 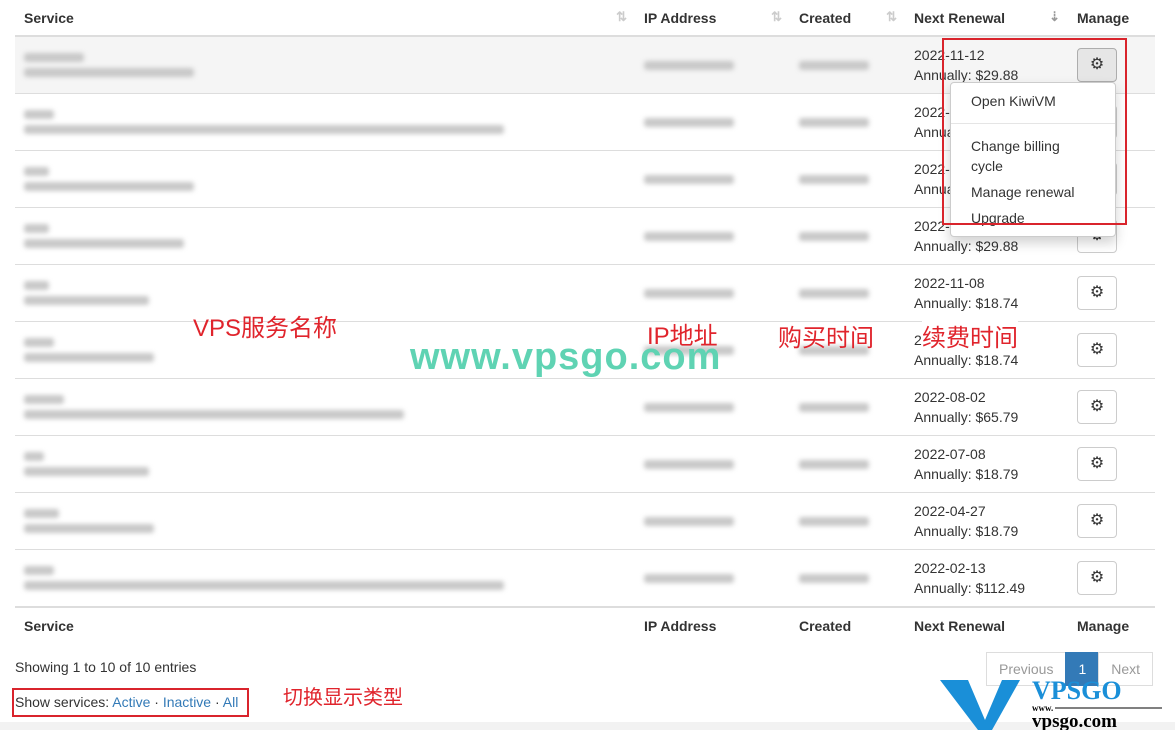 I want to click on foot-service: Service, so click(x=325, y=624).